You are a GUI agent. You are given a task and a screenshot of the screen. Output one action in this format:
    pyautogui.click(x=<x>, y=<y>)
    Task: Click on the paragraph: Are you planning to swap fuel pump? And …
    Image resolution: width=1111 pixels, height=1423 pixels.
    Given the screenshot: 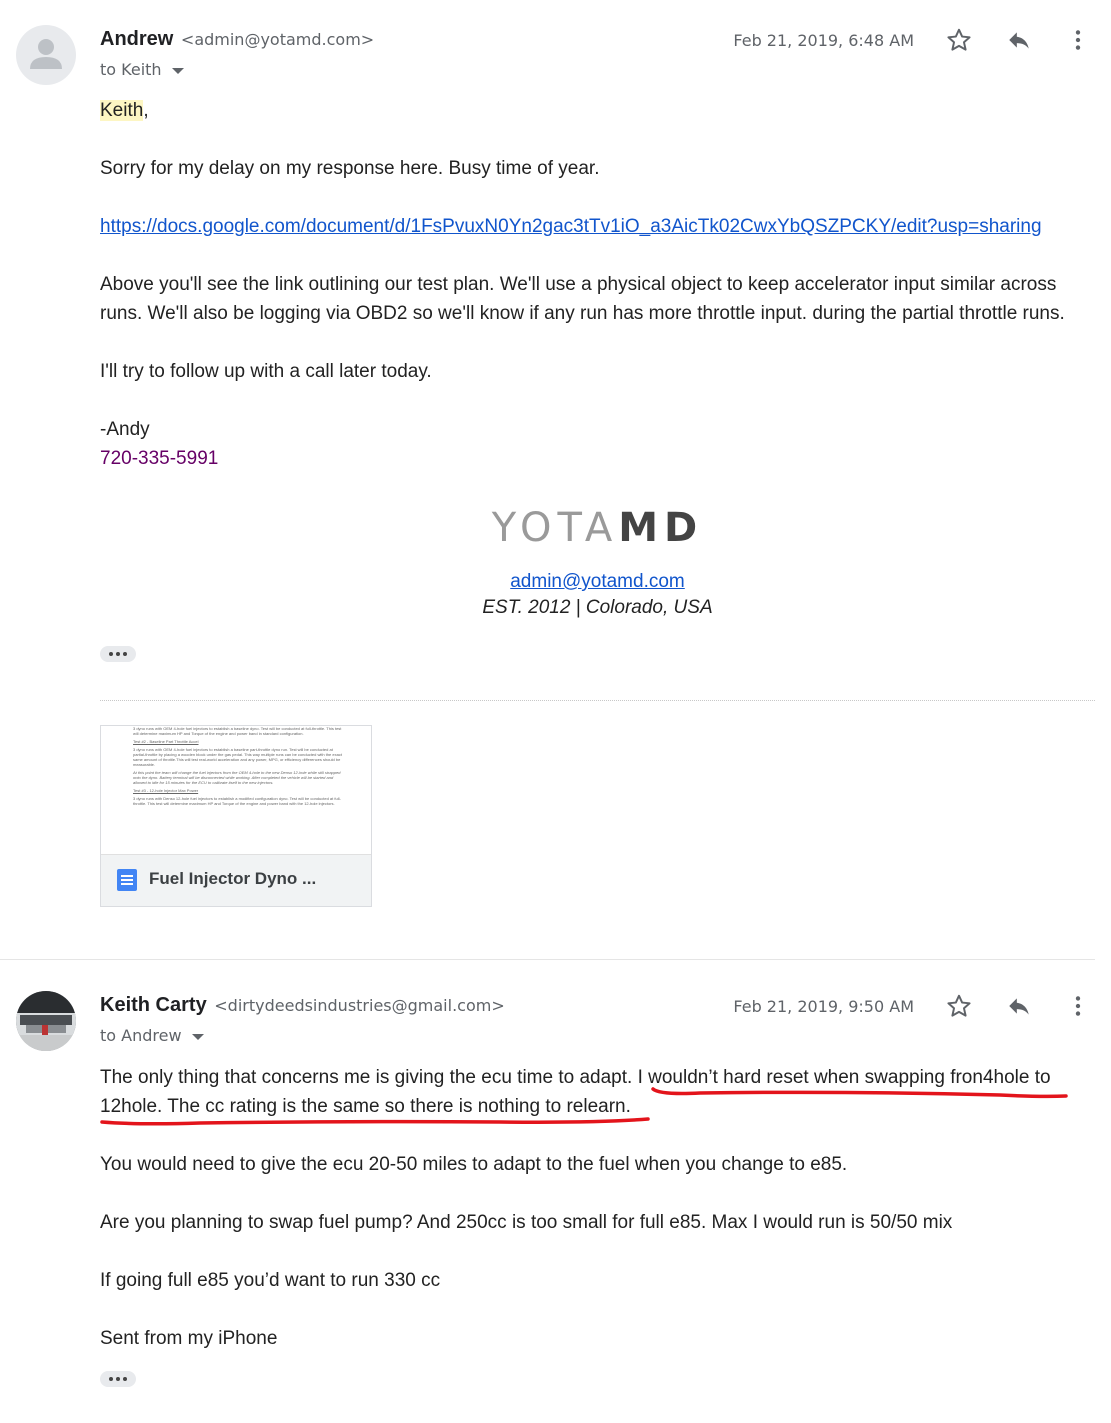 What is the action you would take?
    pyautogui.click(x=526, y=1222)
    